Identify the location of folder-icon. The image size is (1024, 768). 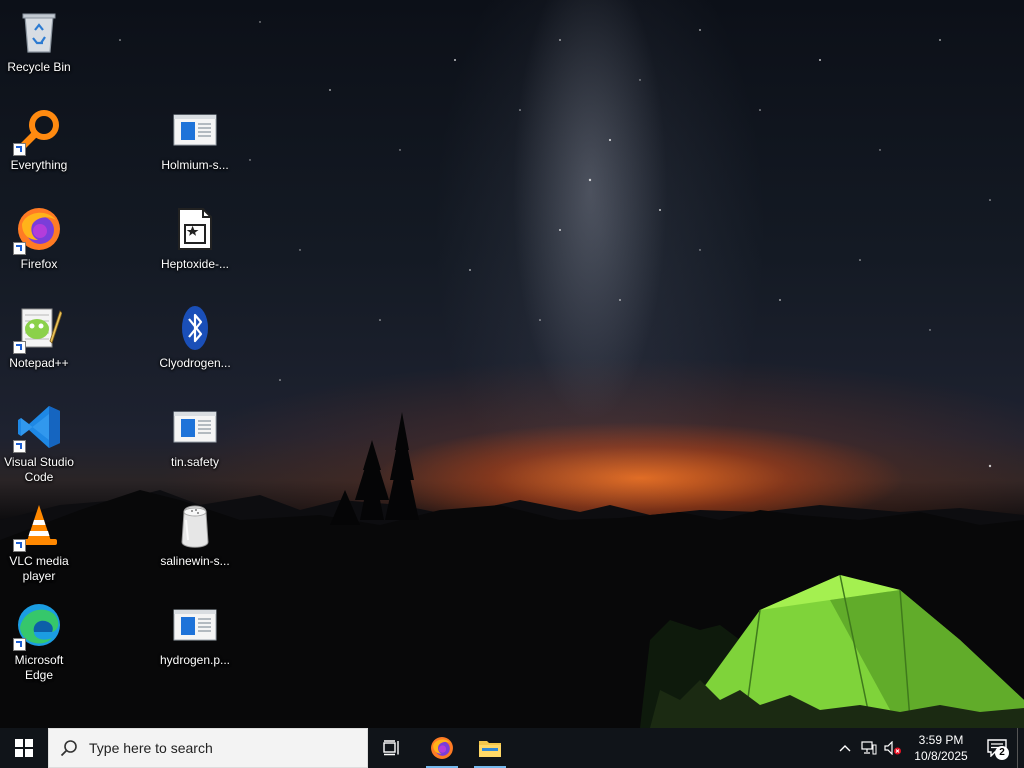
(490, 749).